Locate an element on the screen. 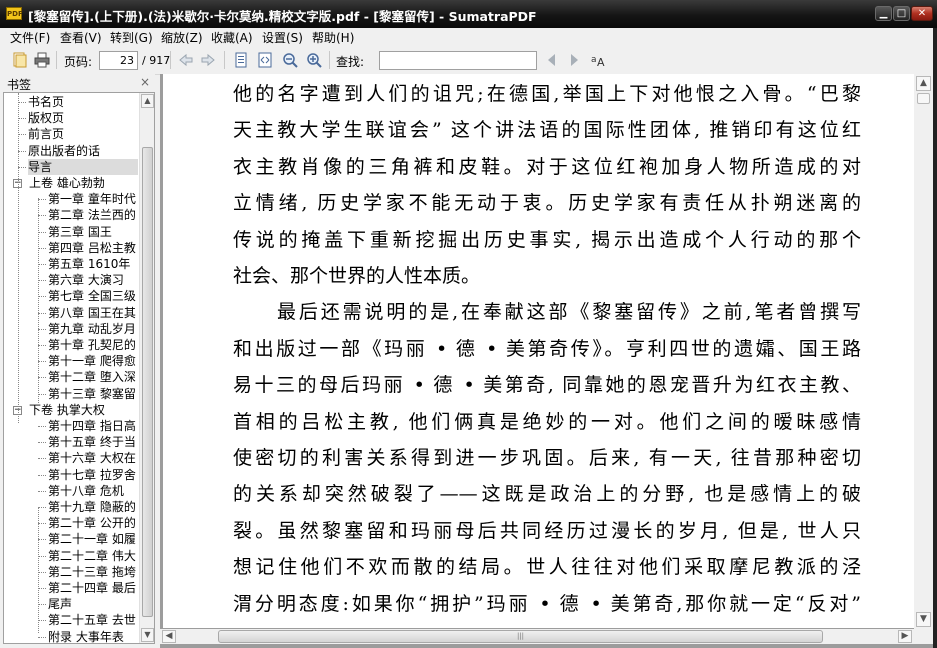  text-line: 使密切的利害关系得到进一步巩固。后来, 有一天, 往昔那种密切 is located at coordinates (547, 458).